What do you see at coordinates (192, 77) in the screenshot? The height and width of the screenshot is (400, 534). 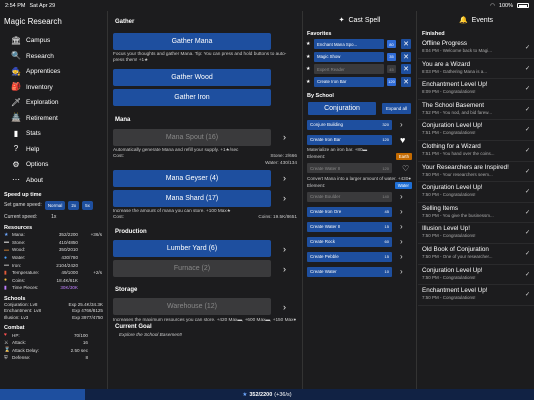 I see `gather-wood-button: Gather Wood` at bounding box center [192, 77].